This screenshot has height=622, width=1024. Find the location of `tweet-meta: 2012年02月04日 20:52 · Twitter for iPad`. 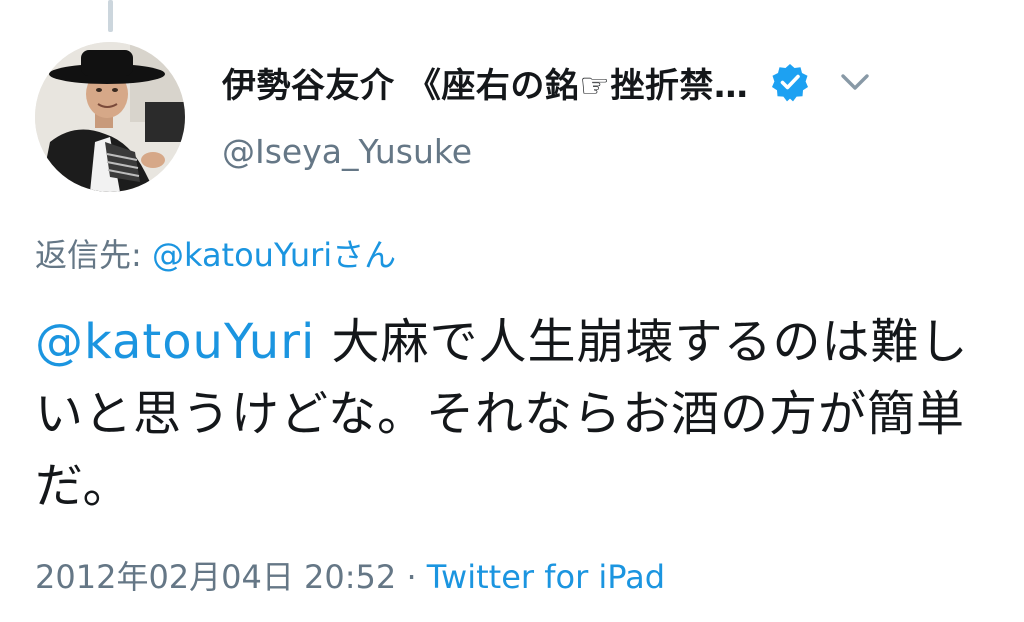

tweet-meta: 2012年02月04日 20:52 · Twitter for iPad is located at coordinates (350, 575).